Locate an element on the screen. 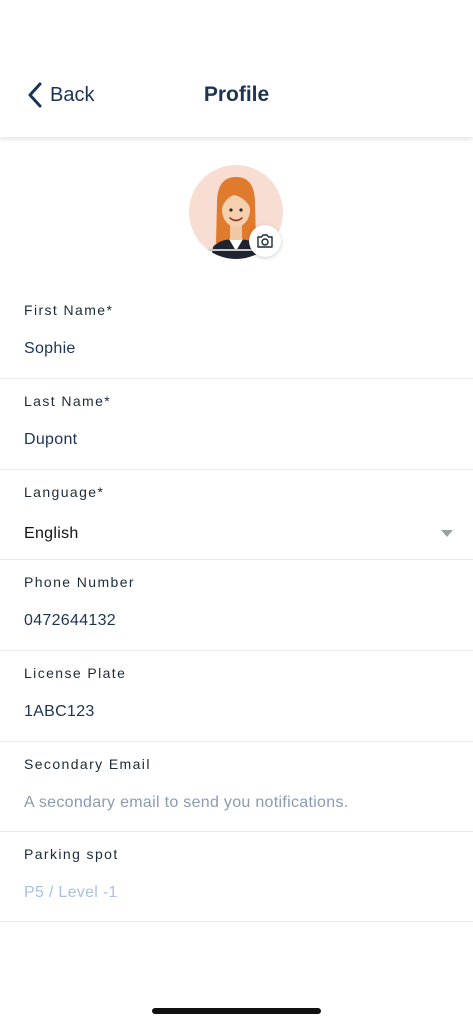 This screenshot has width=473, height=1024. language-select: English is located at coordinates (51, 534).